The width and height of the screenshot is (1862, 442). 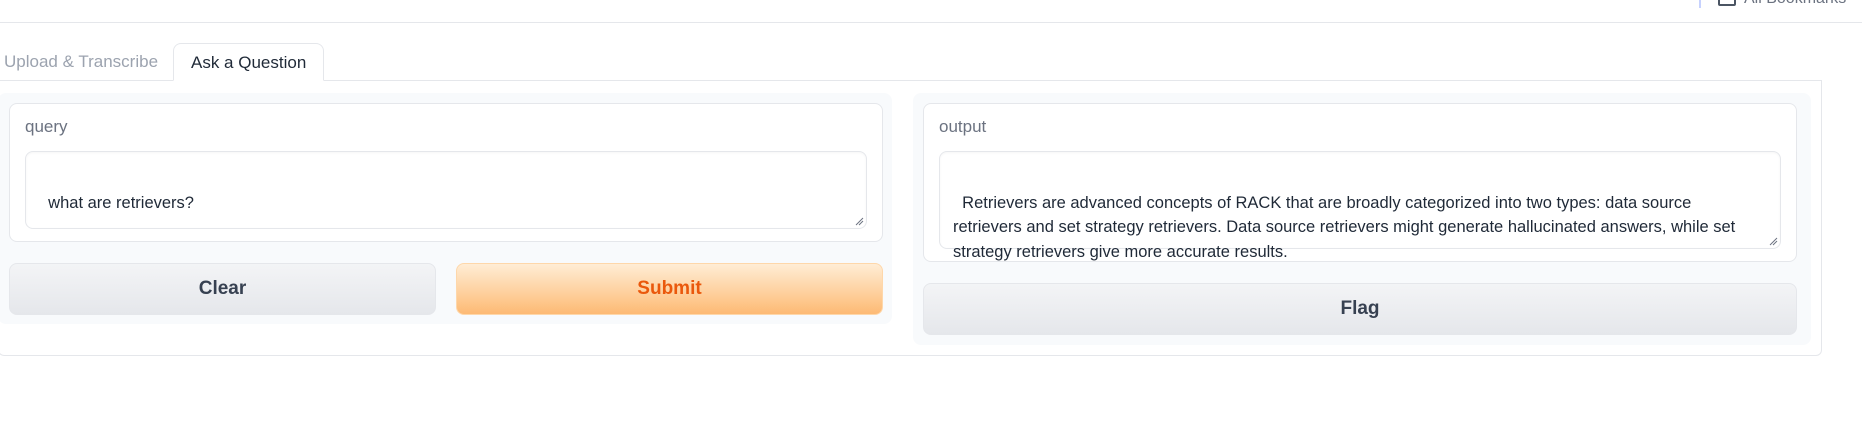 What do you see at coordinates (1795, 4) in the screenshot?
I see `all-bookmarks-label: All Bookmarks` at bounding box center [1795, 4].